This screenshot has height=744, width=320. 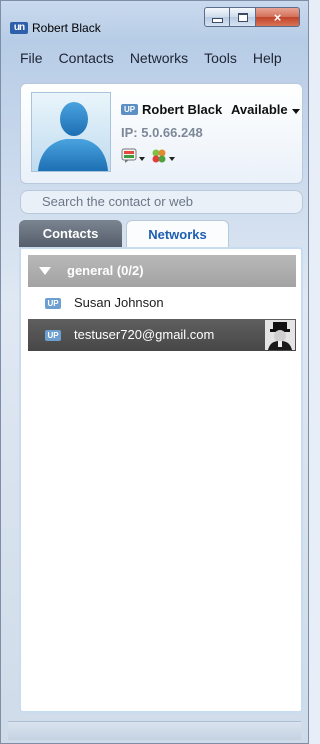 I want to click on sms-icon, so click(x=129, y=156).